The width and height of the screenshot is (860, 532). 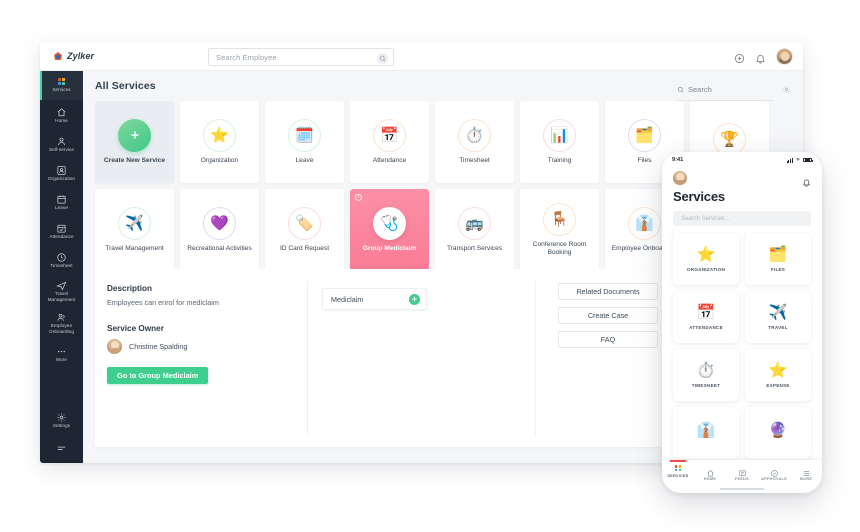 I want to click on phone-tile-onboarding-partial: 👔, so click(x=706, y=433).